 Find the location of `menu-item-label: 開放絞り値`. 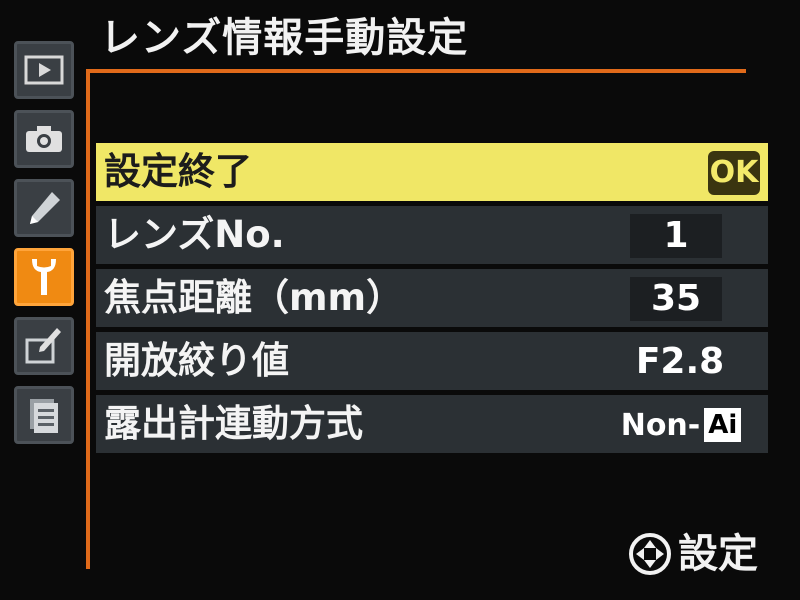

menu-item-label: 開放絞り値 is located at coordinates (196, 360).